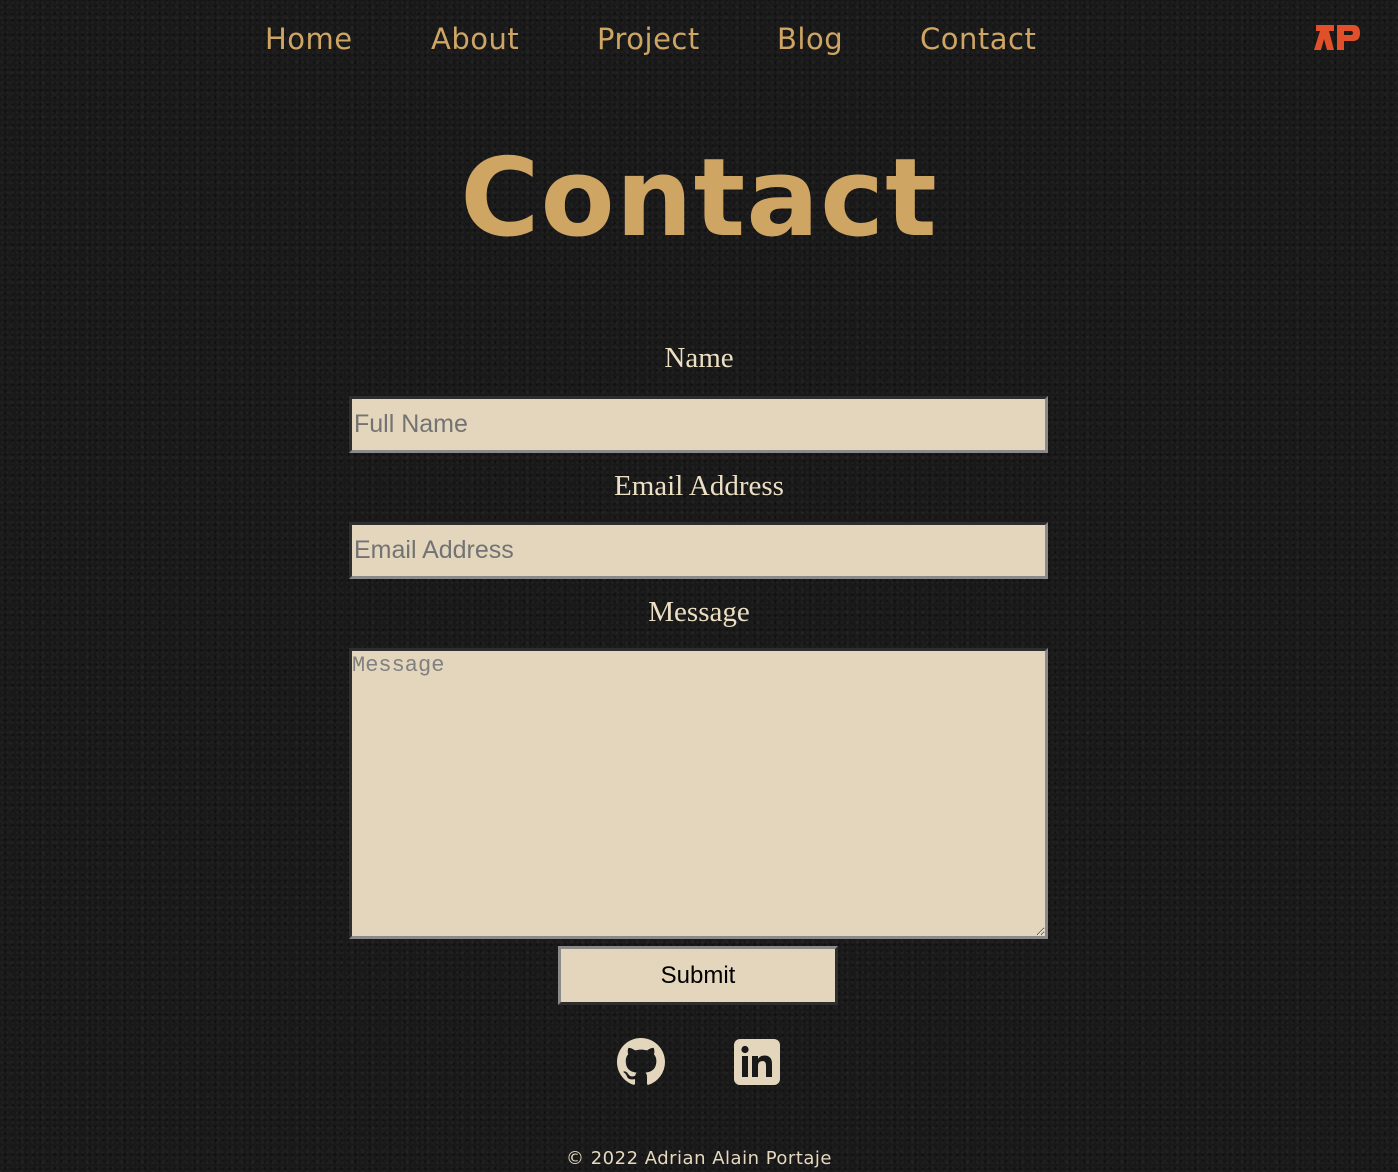  I want to click on email-input, so click(698, 550).